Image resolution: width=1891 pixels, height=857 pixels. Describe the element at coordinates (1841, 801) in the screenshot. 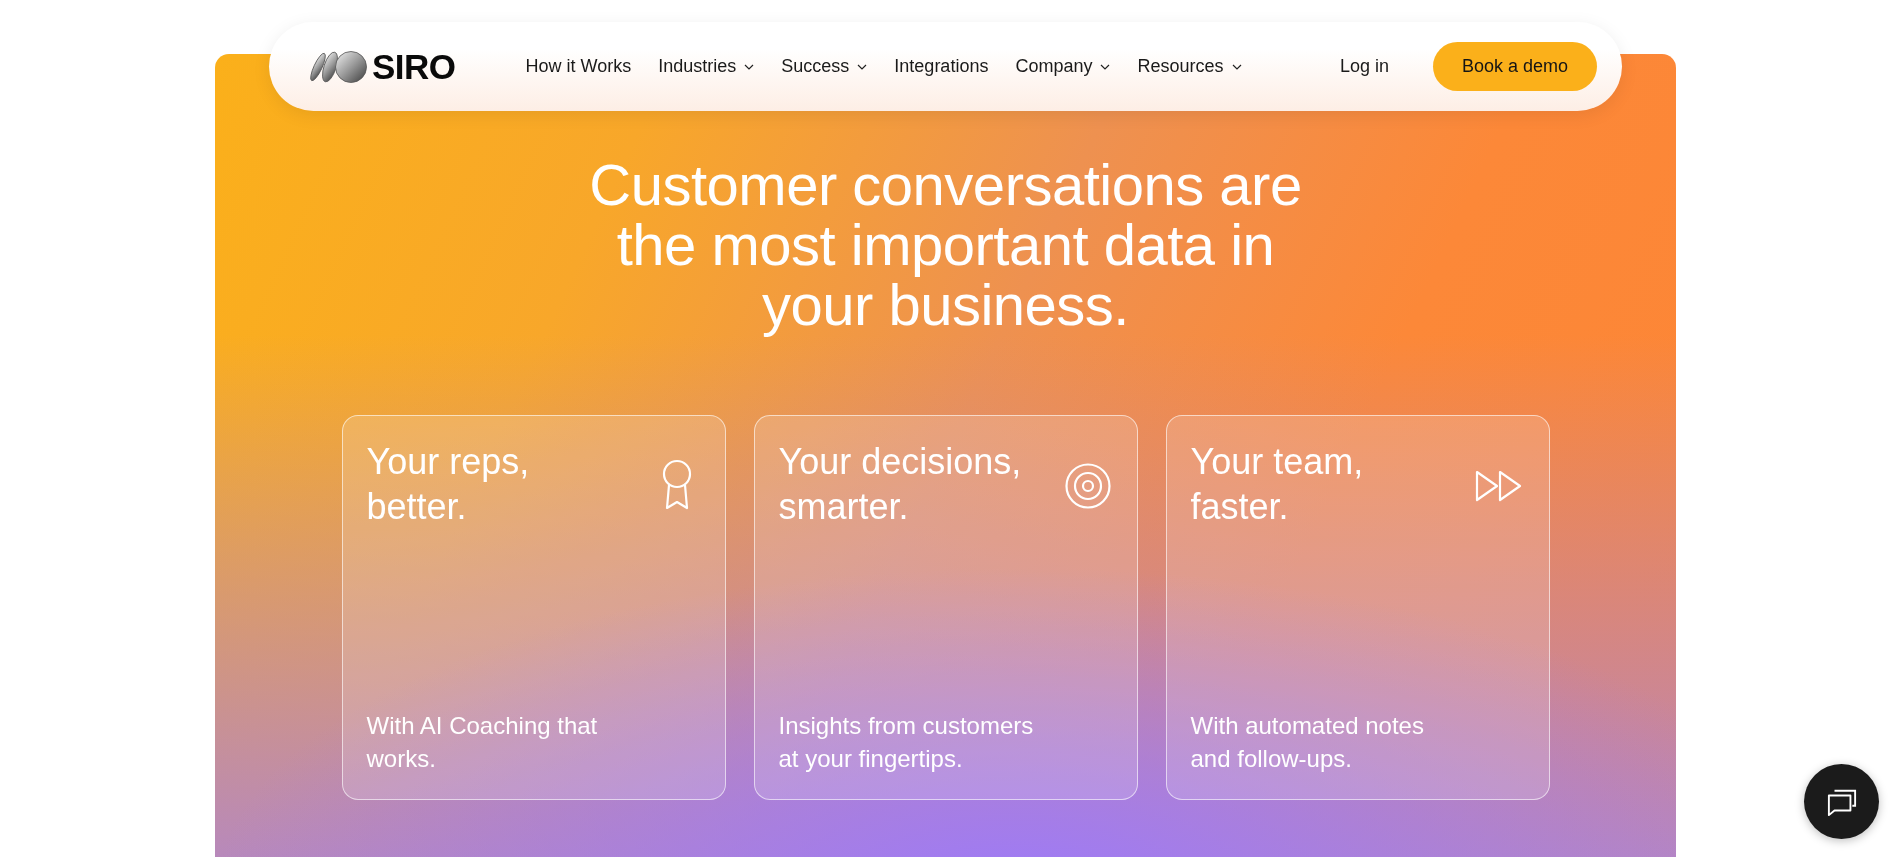

I see `chat-button` at that location.